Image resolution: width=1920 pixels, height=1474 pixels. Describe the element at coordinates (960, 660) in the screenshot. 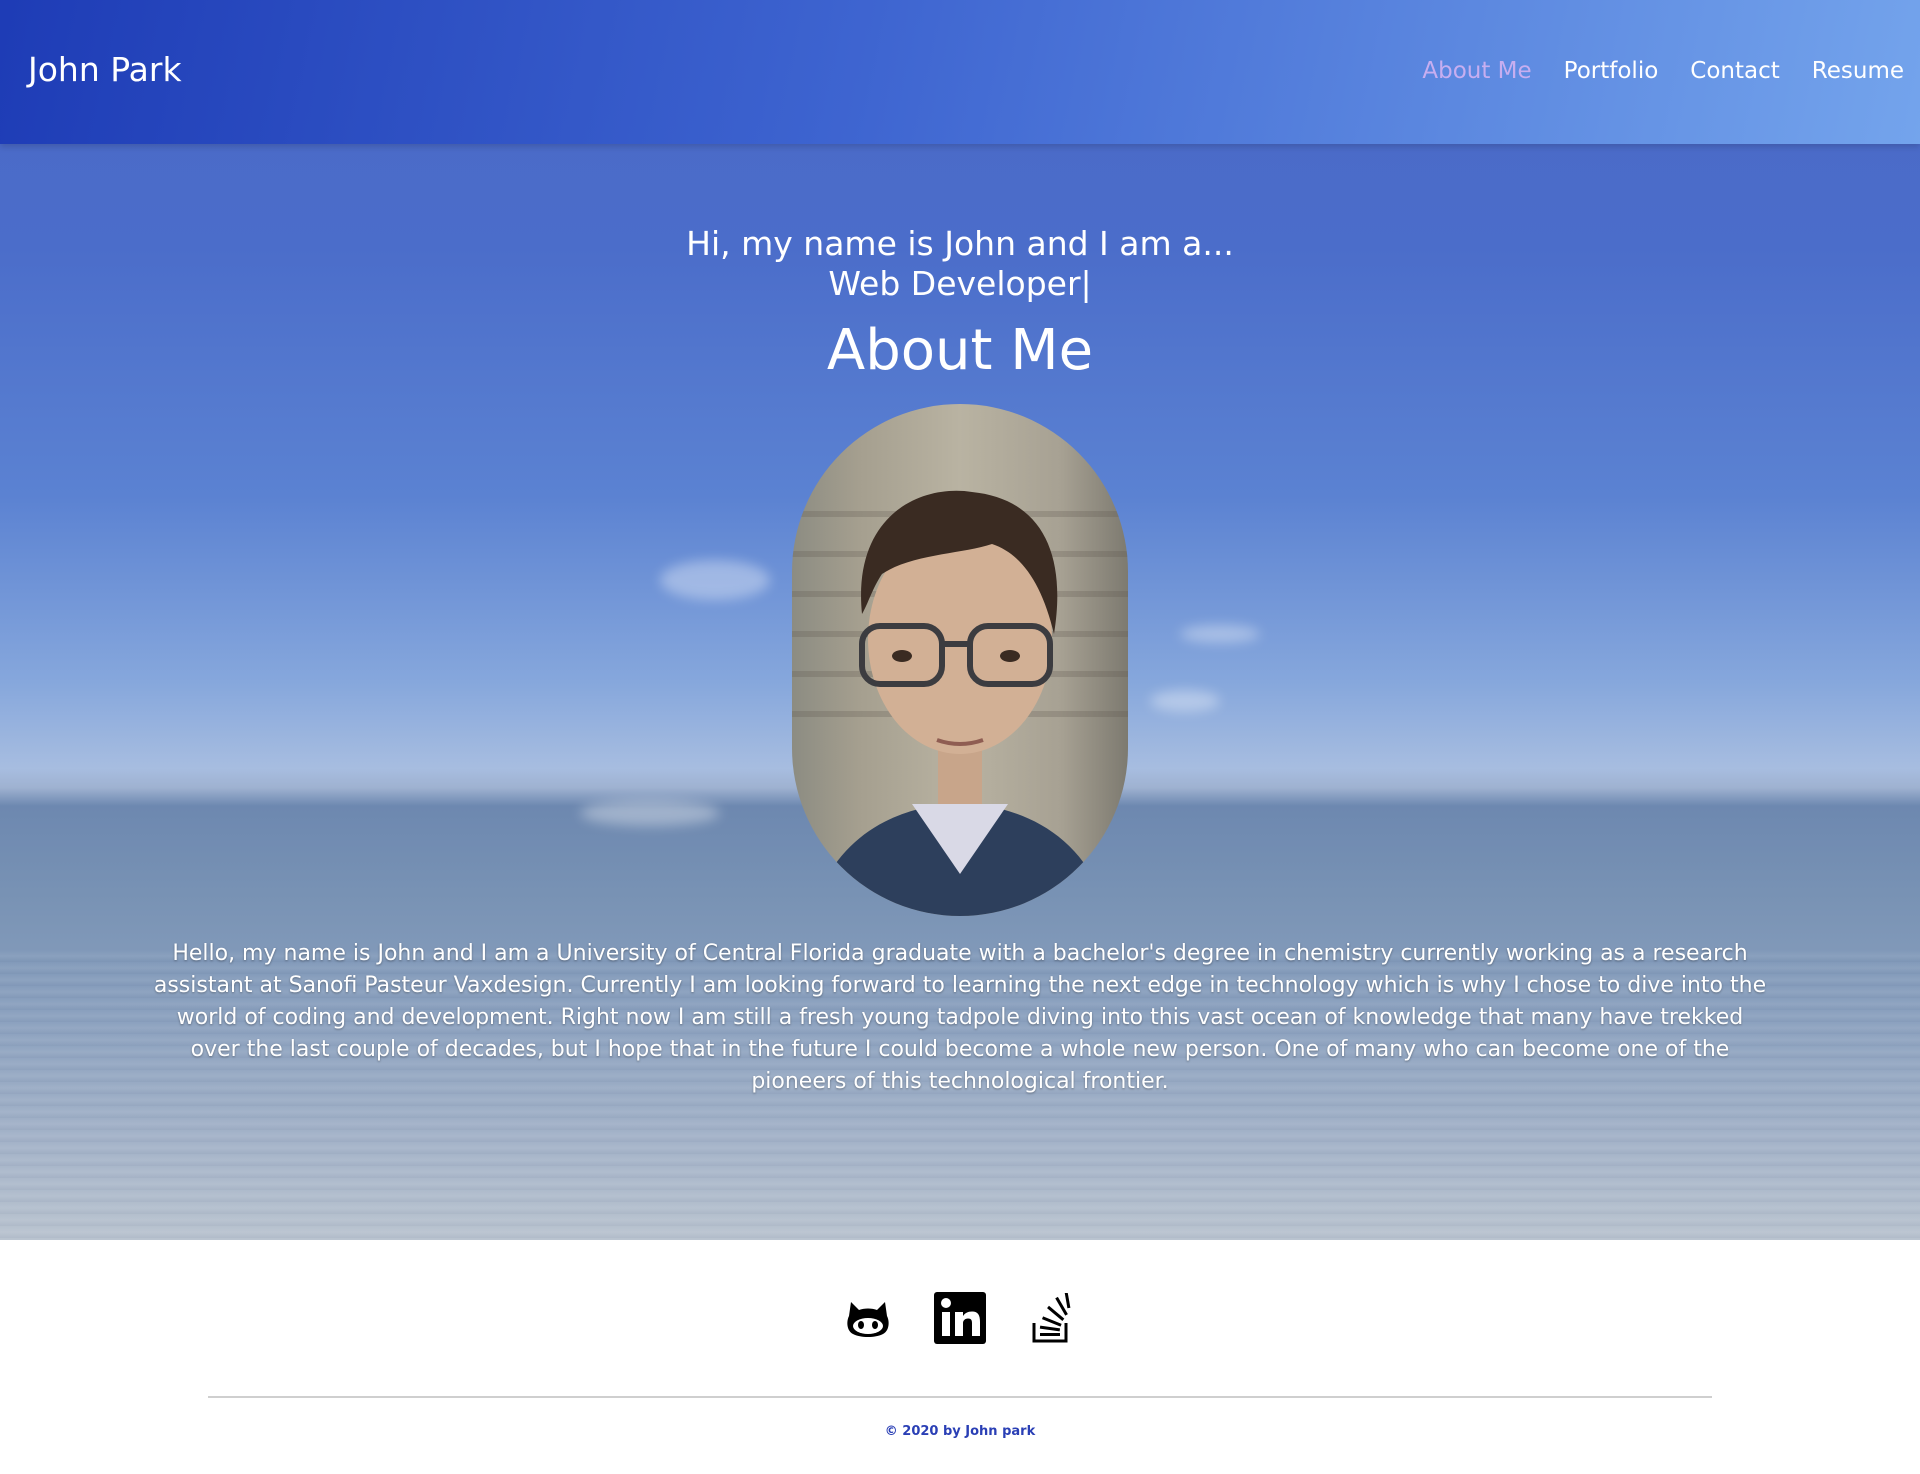

I see `profile-photo` at that location.